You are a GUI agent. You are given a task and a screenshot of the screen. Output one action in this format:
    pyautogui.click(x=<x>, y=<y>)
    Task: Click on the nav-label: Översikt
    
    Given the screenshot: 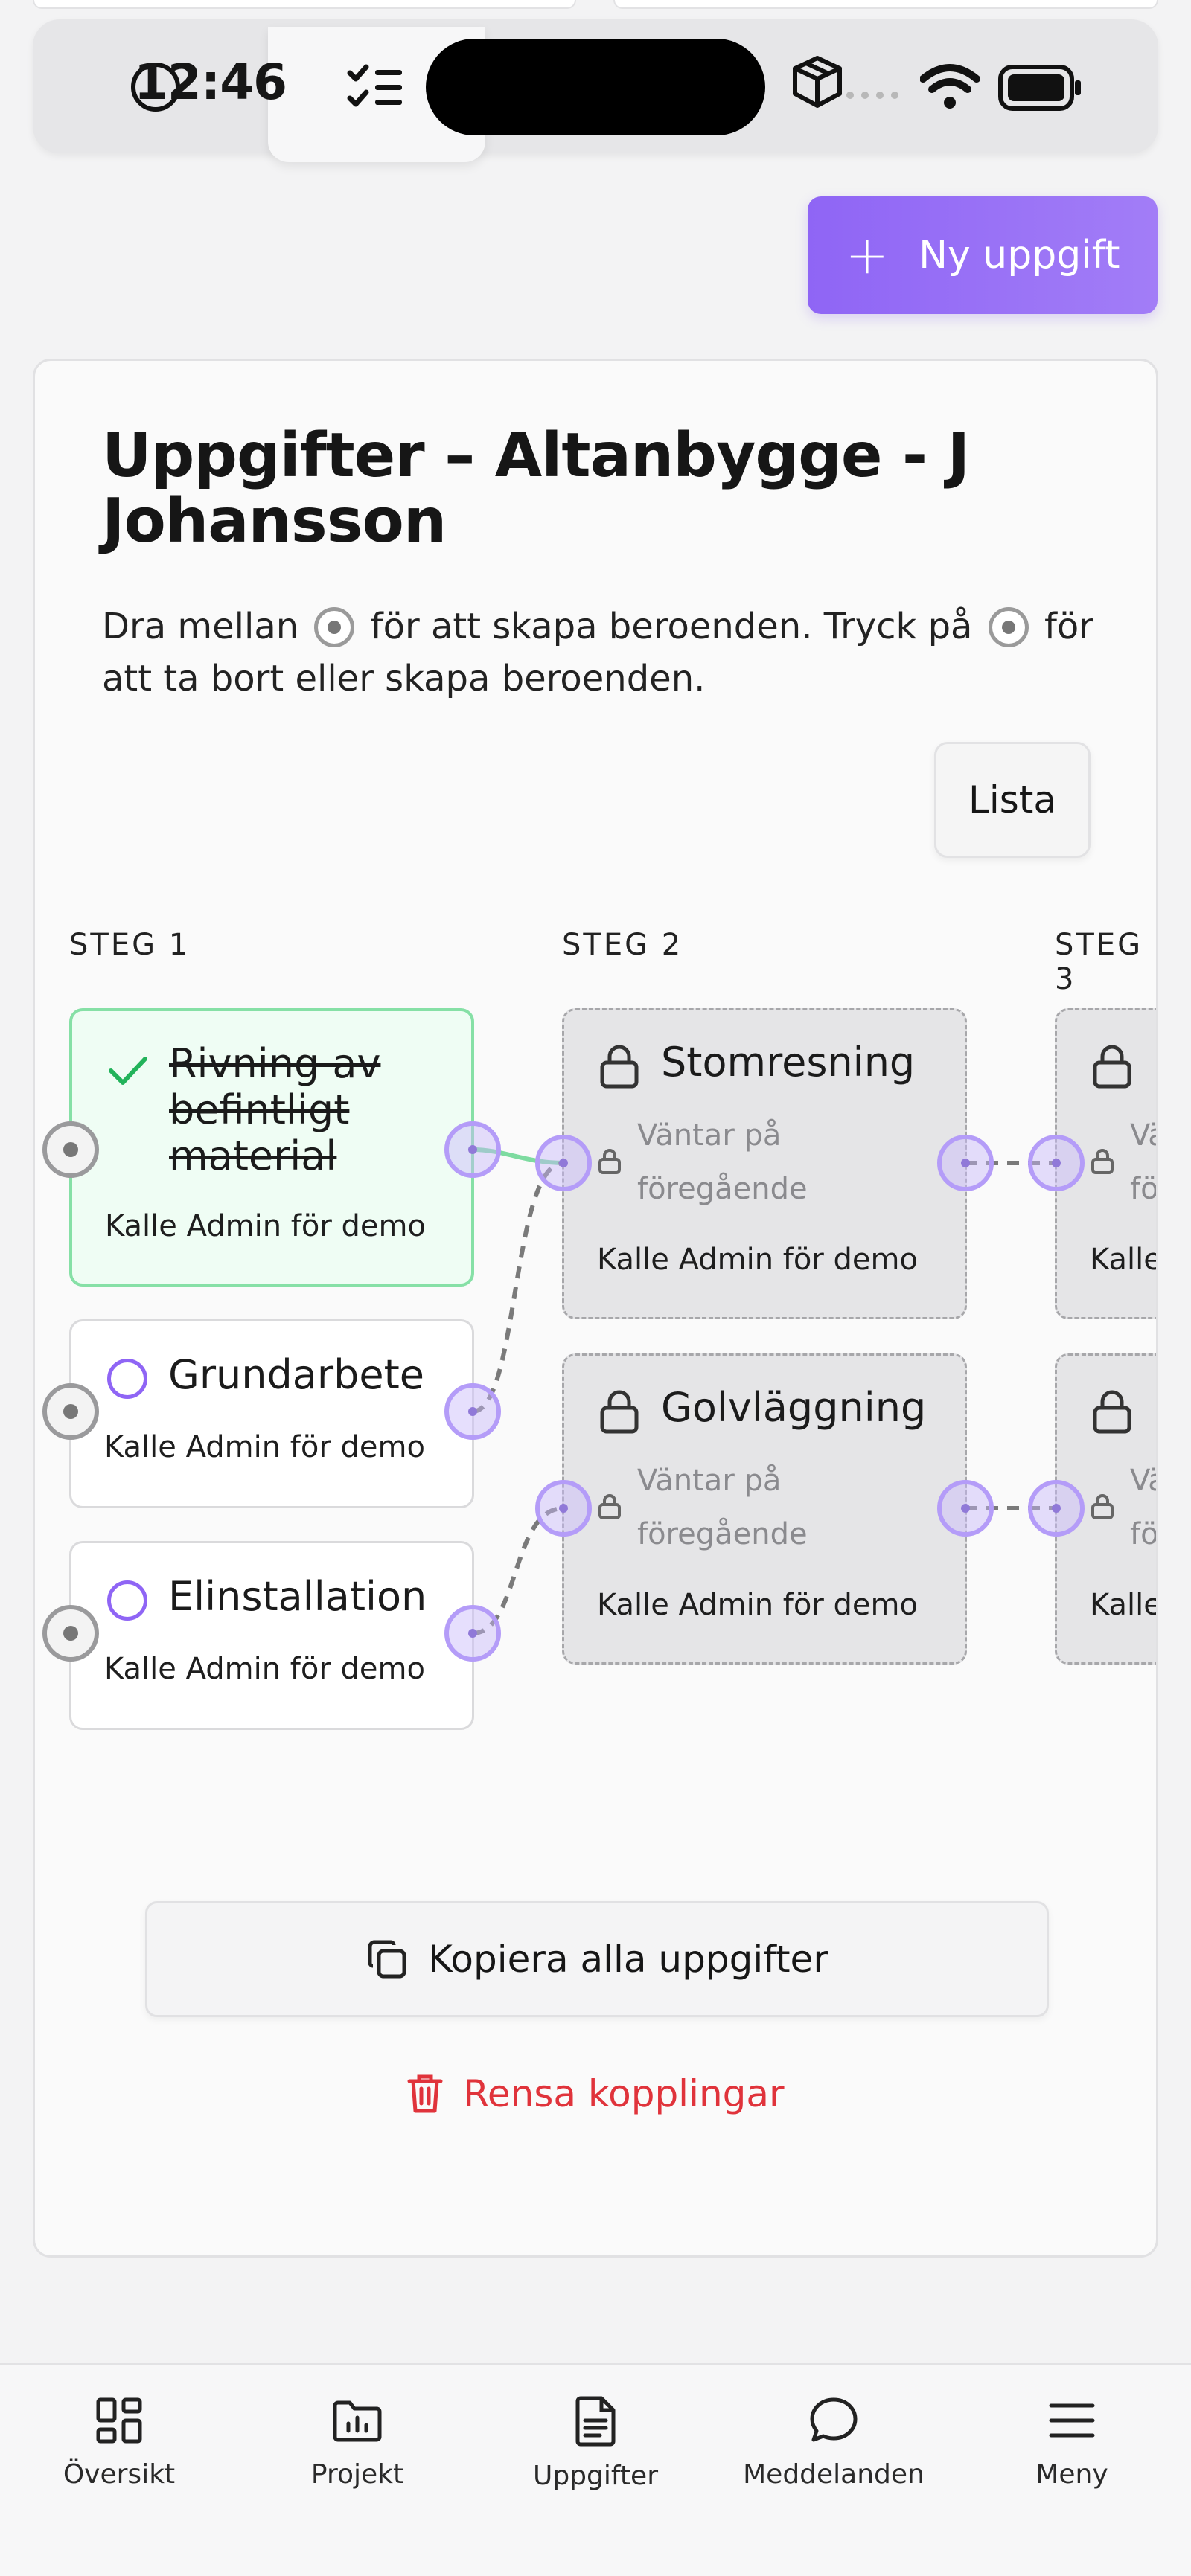 What is the action you would take?
    pyautogui.click(x=119, y=2474)
    